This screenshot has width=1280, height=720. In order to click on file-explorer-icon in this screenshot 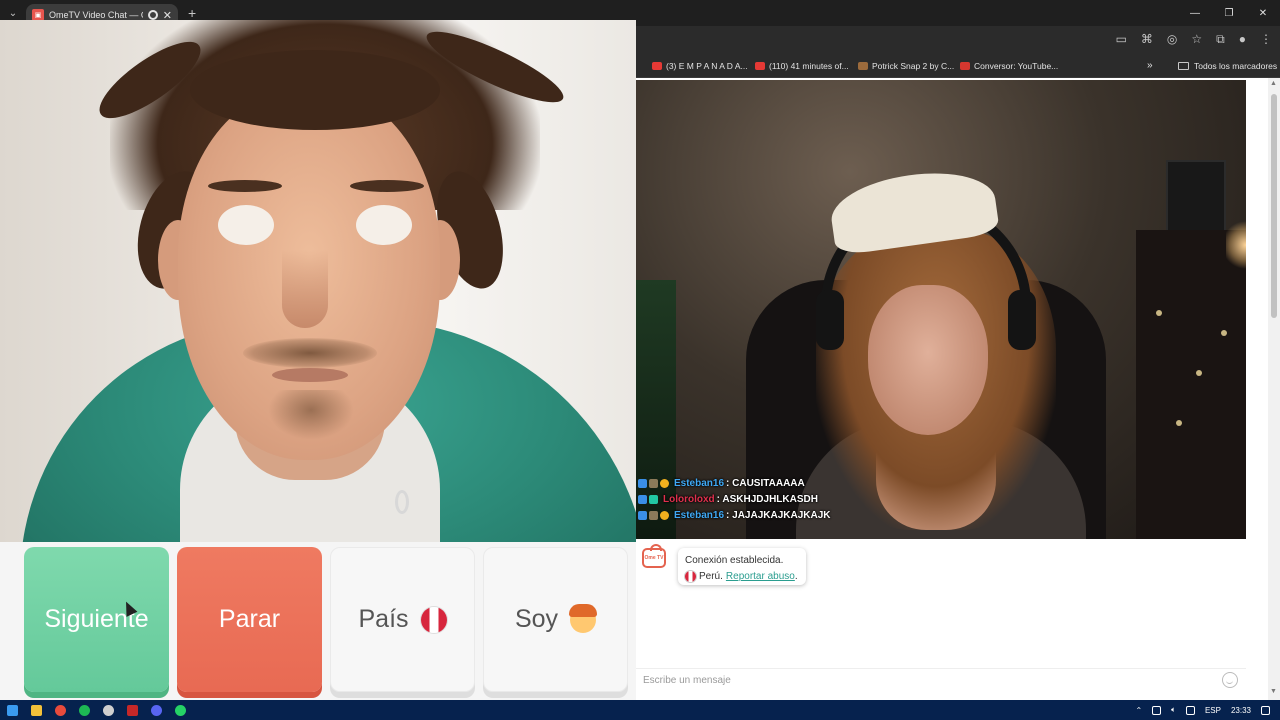, I will do `click(36, 710)`.